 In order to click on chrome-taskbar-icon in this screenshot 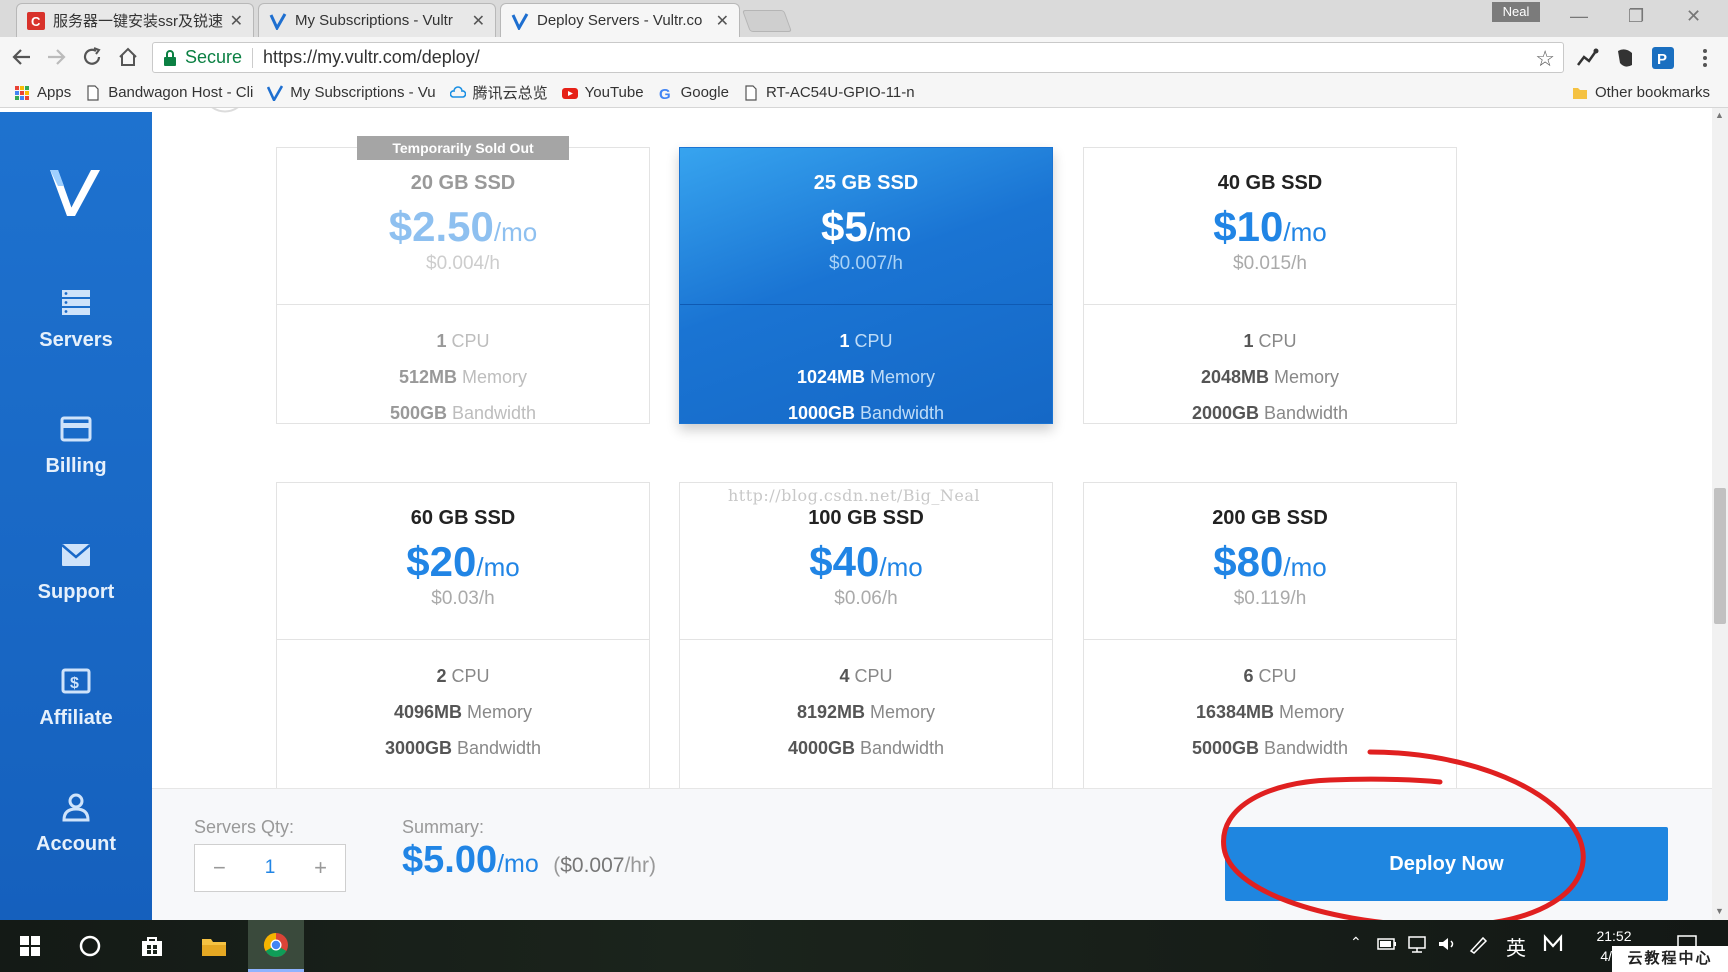, I will do `click(276, 946)`.